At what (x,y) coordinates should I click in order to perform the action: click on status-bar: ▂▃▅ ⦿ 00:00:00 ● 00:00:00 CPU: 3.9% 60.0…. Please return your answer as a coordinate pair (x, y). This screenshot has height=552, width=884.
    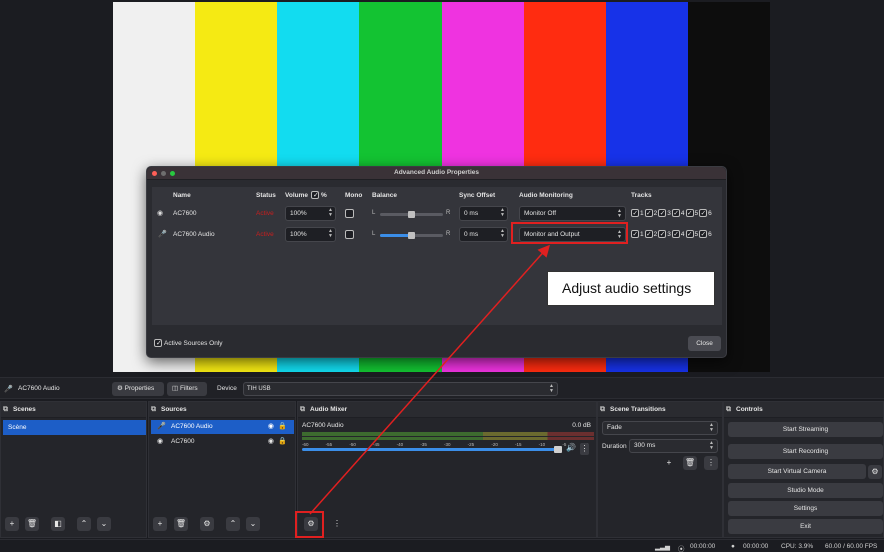
    Looking at the image, I should click on (442, 545).